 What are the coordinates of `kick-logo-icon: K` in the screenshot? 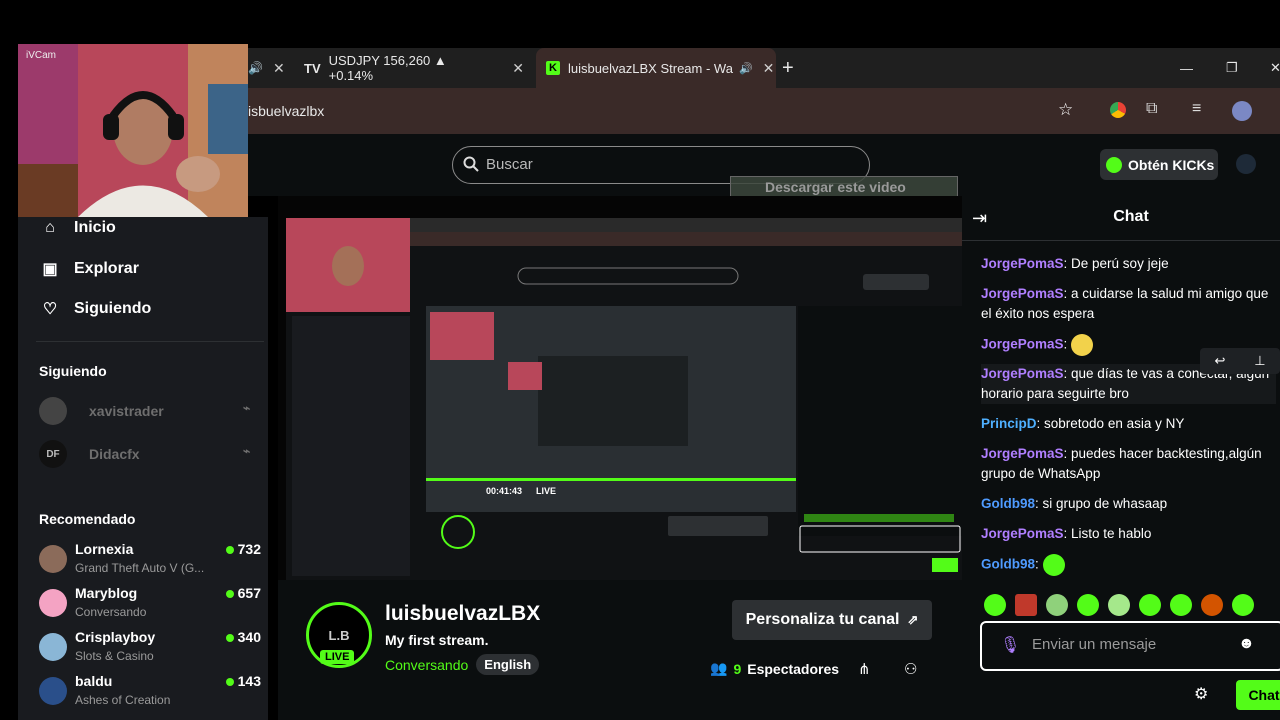 It's located at (553, 68).